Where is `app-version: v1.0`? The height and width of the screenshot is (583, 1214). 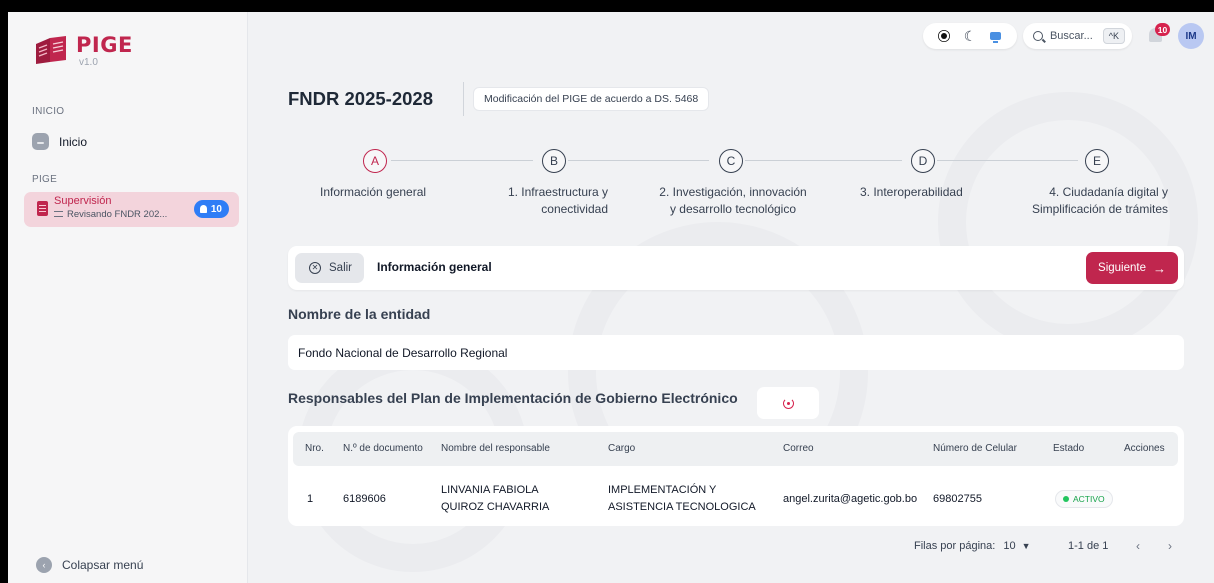
app-version: v1.0 is located at coordinates (88, 62).